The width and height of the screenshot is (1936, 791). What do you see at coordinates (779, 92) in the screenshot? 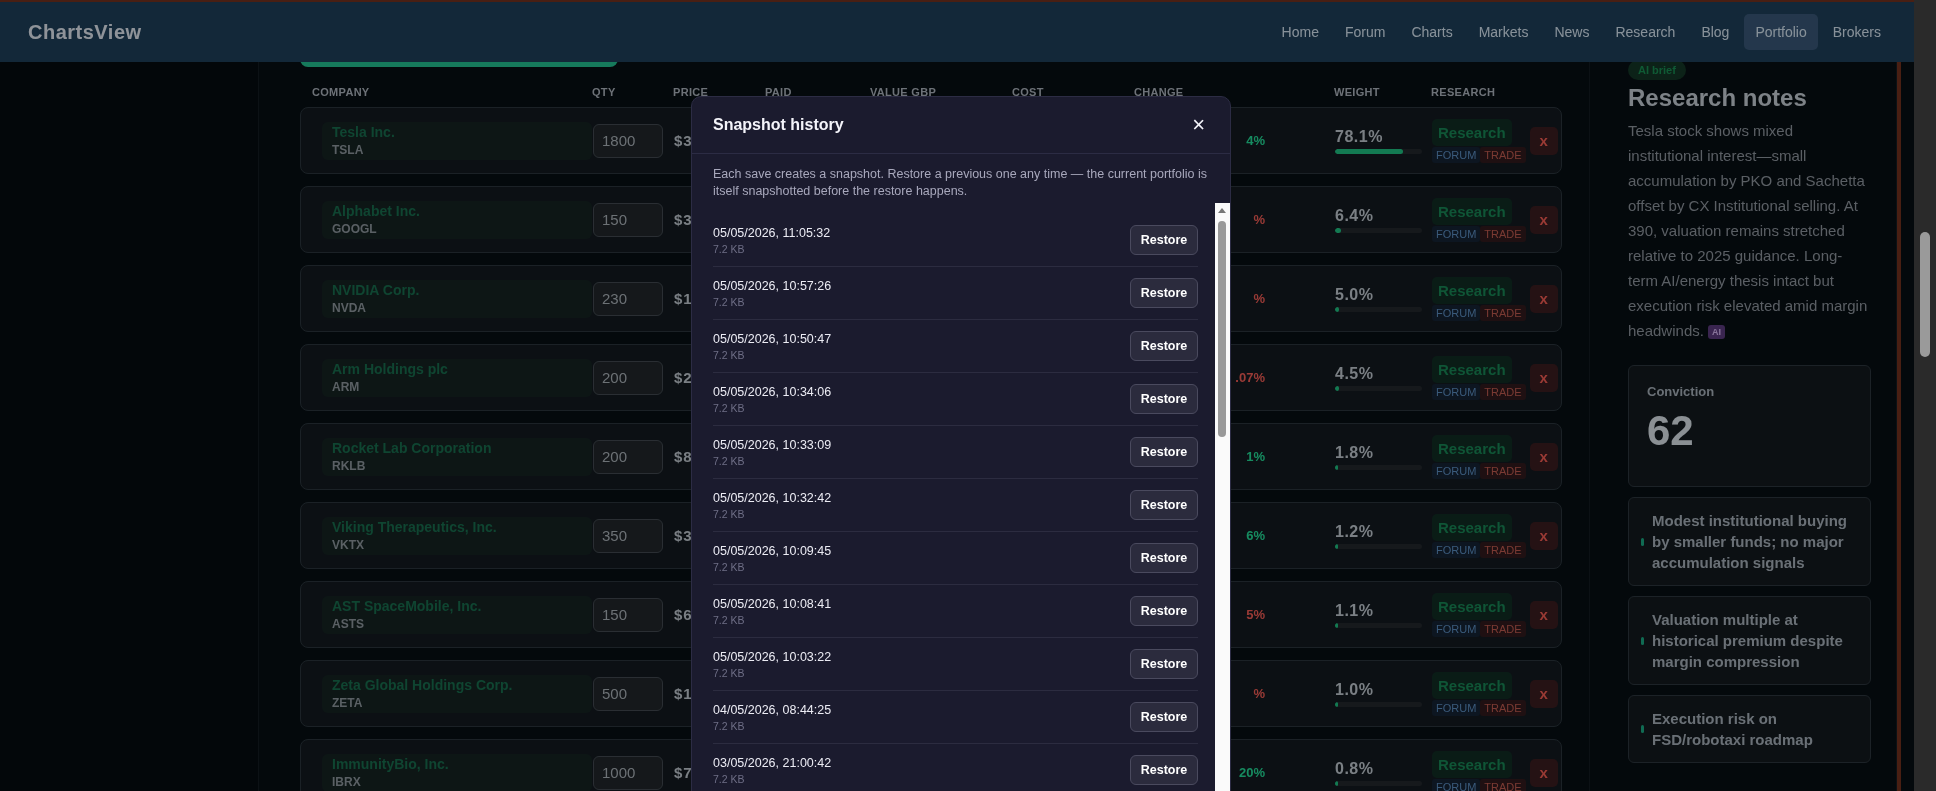
I see `column-header: PAID` at bounding box center [779, 92].